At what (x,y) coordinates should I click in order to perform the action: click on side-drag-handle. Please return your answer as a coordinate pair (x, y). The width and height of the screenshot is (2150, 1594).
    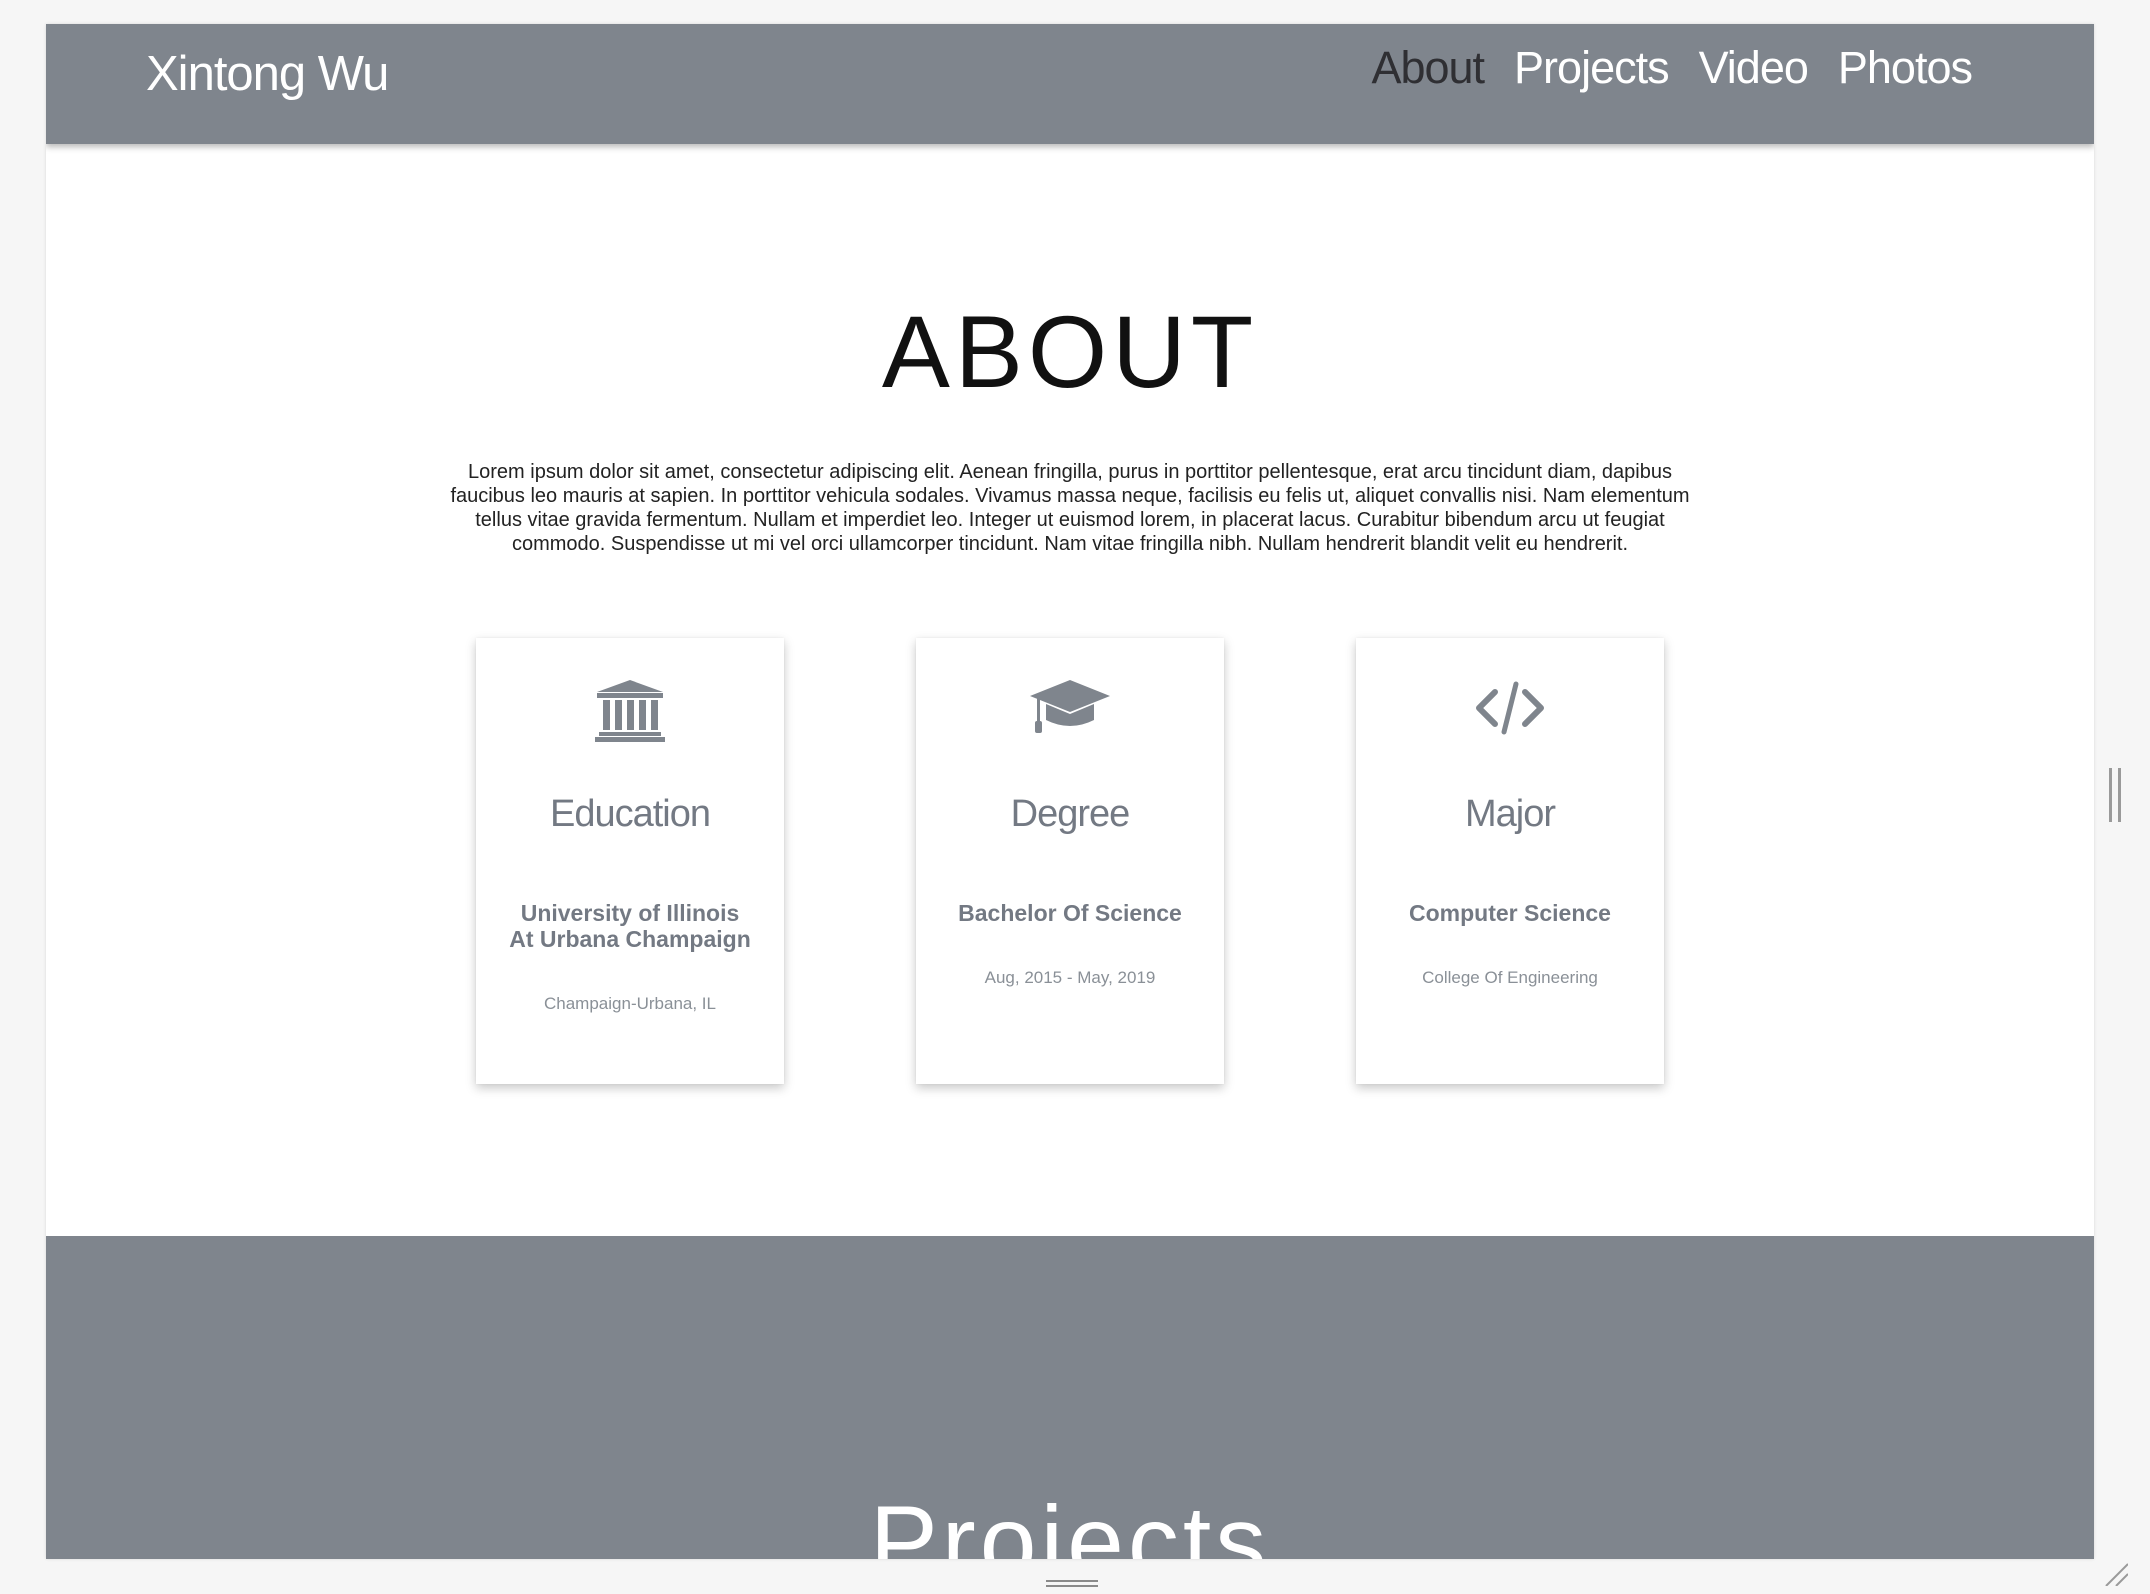
    Looking at the image, I should click on (2115, 795).